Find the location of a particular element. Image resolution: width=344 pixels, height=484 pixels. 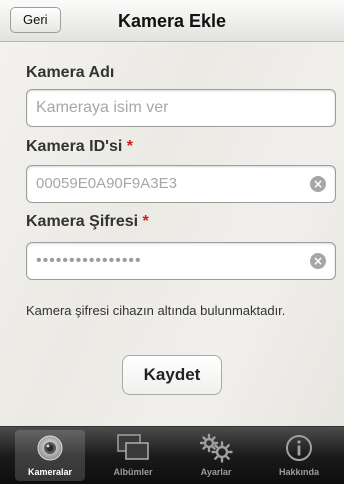

camera-id-label-text: Kamera ID'si is located at coordinates (74, 146).